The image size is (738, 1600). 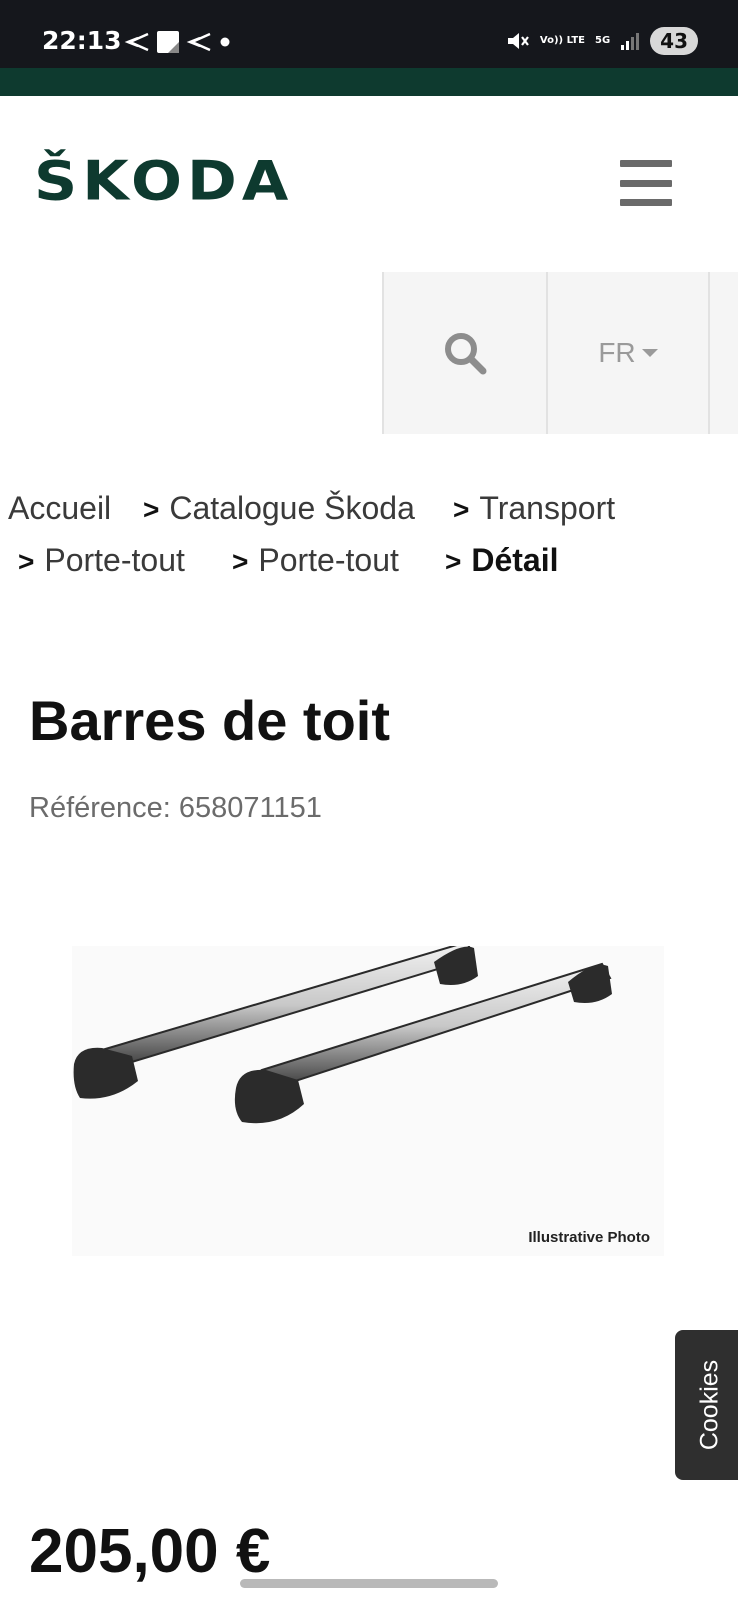 I want to click on app-notification-icon, so click(x=168, y=42).